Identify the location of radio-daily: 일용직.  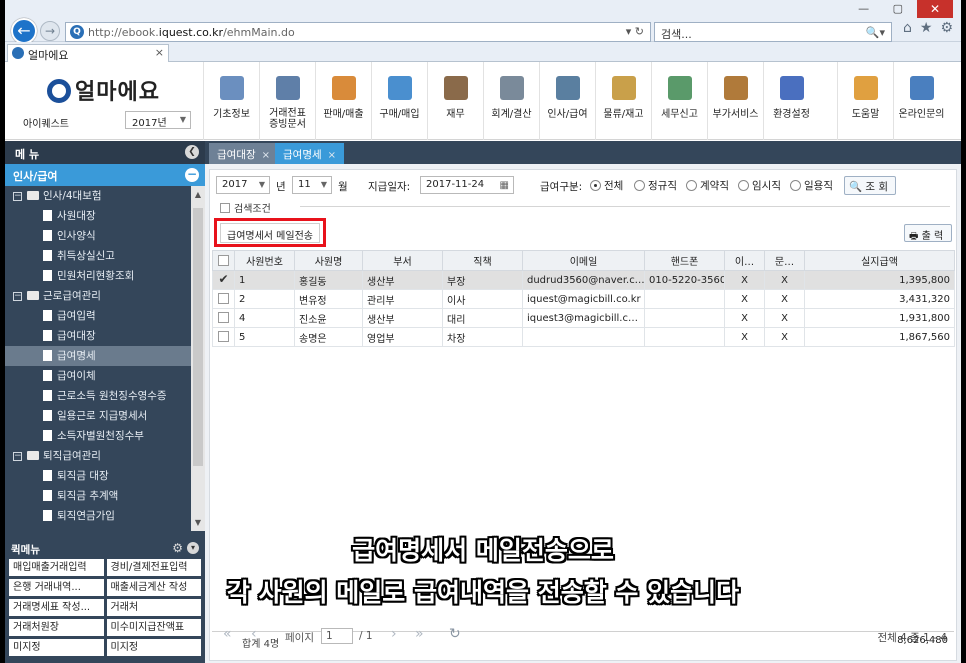
(811, 185).